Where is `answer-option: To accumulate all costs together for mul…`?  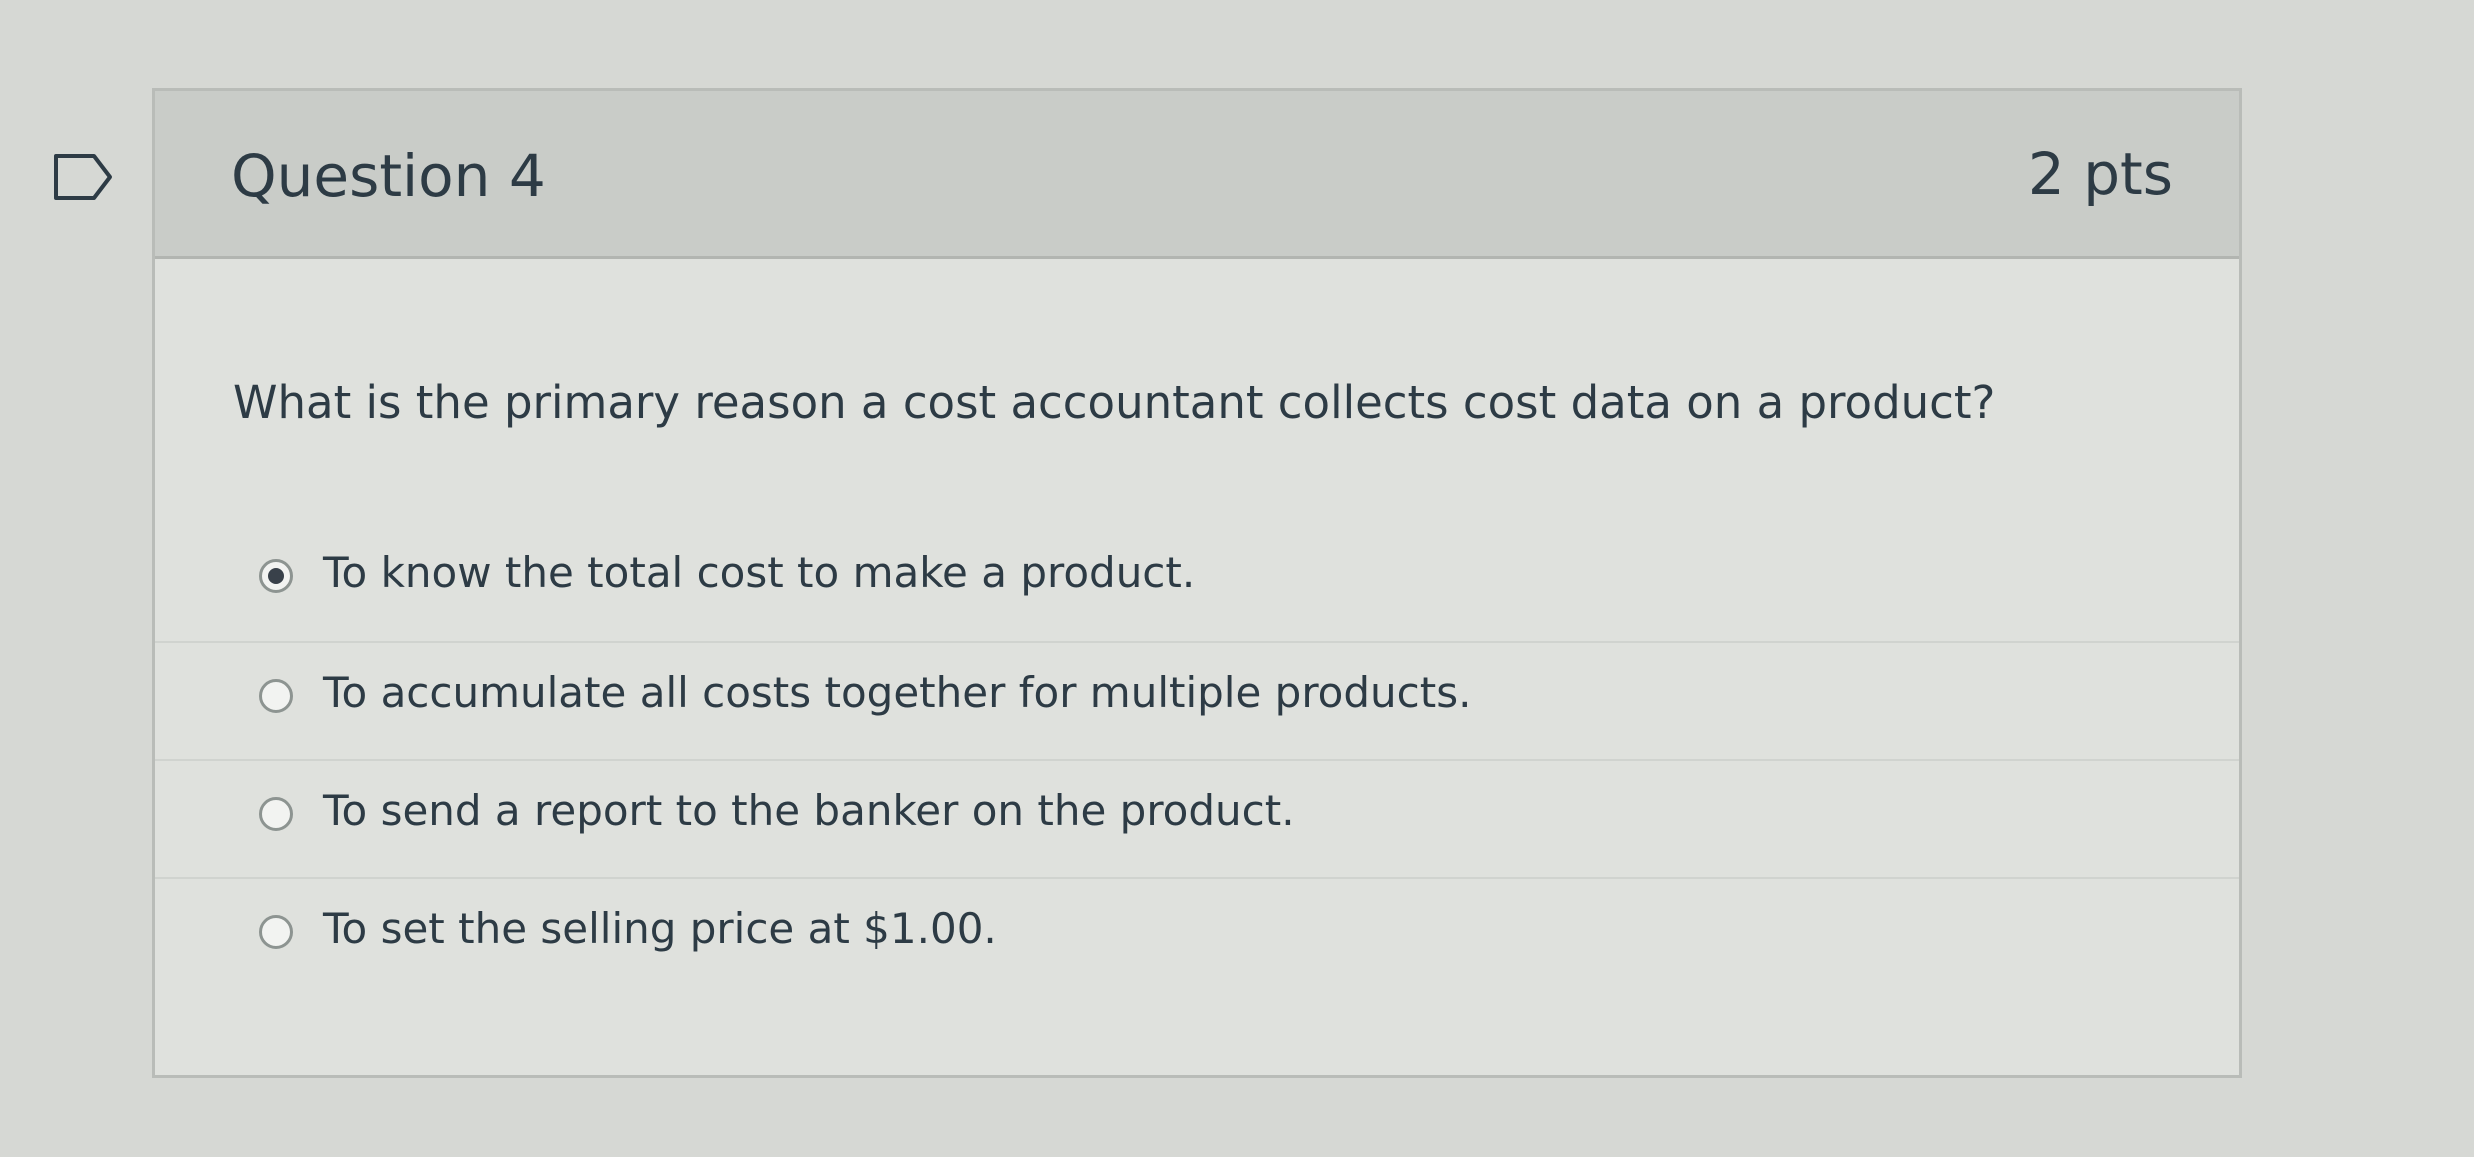 answer-option: To accumulate all costs together for mul… is located at coordinates (1197, 701).